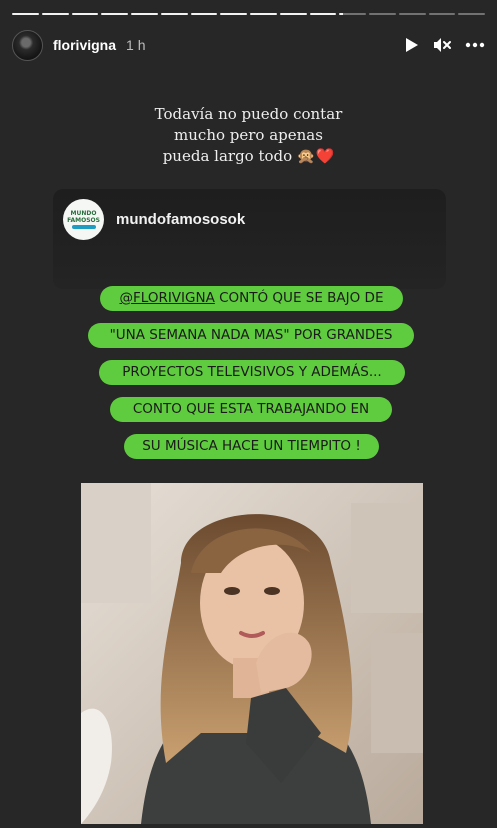  I want to click on speaker-muted-icon, so click(442, 45).